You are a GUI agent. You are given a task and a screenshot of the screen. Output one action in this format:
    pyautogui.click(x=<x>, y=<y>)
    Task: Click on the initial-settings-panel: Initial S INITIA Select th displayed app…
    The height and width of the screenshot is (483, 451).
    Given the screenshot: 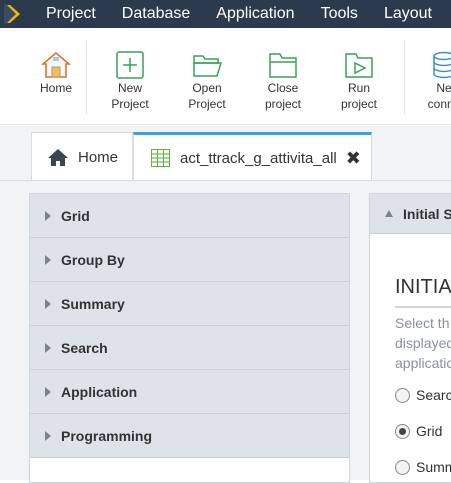 What is the action you would take?
    pyautogui.click(x=410, y=338)
    